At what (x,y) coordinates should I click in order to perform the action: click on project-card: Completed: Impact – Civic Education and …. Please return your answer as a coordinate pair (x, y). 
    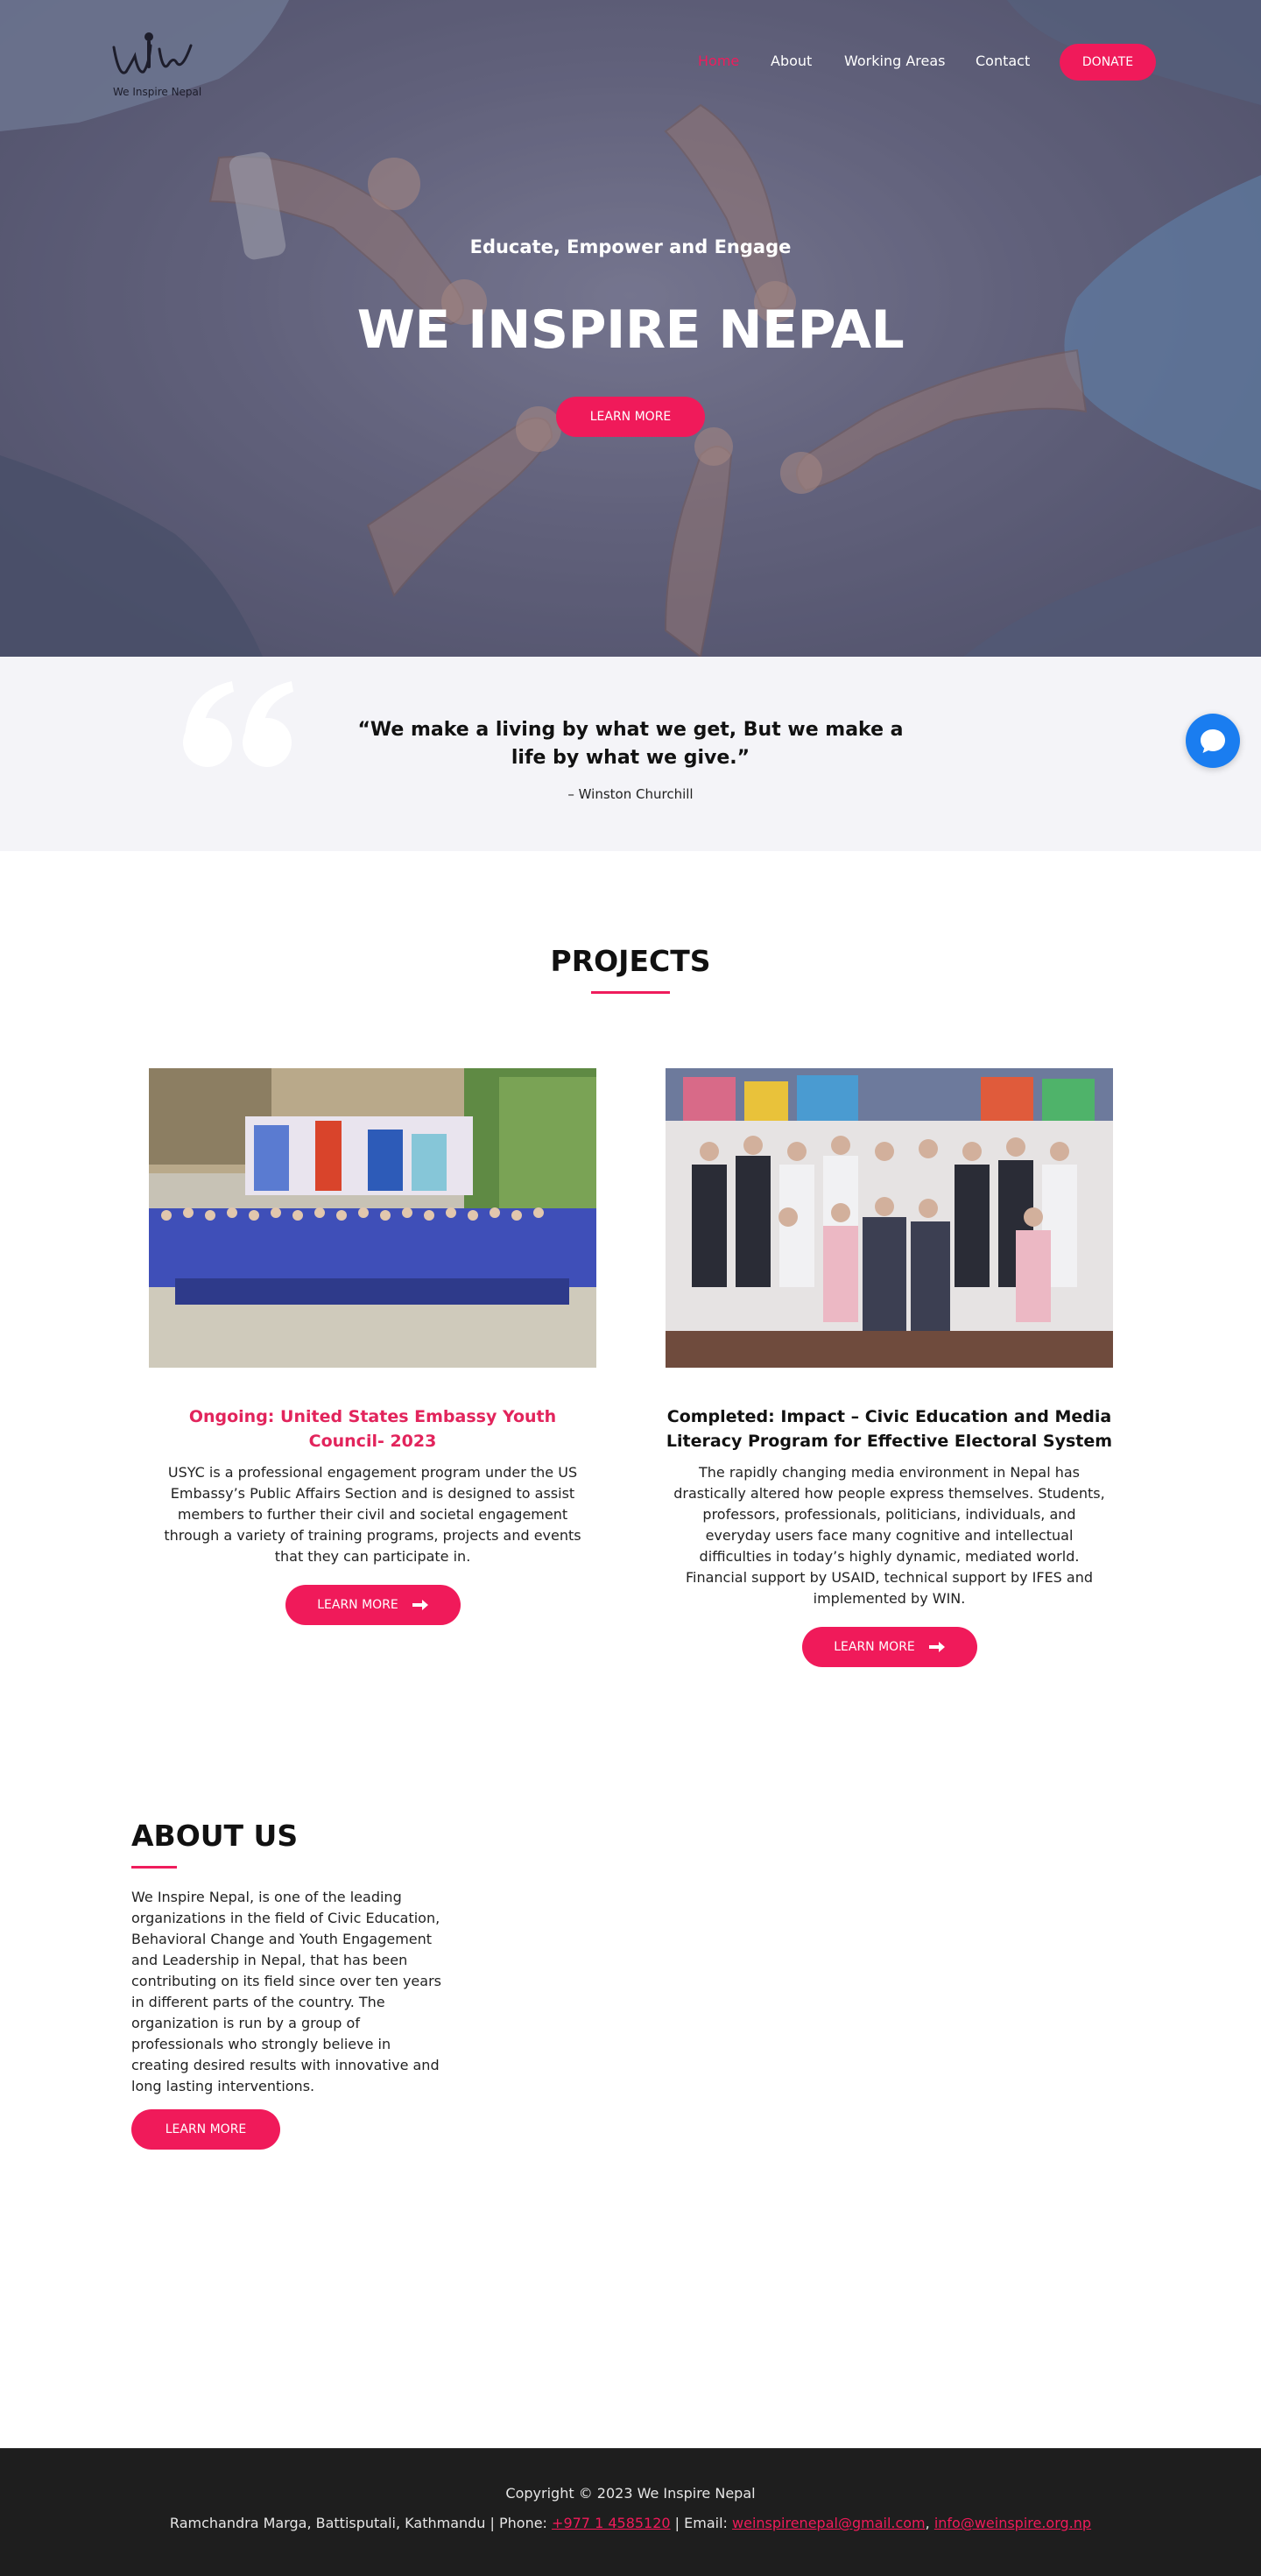
    Looking at the image, I should click on (889, 1367).